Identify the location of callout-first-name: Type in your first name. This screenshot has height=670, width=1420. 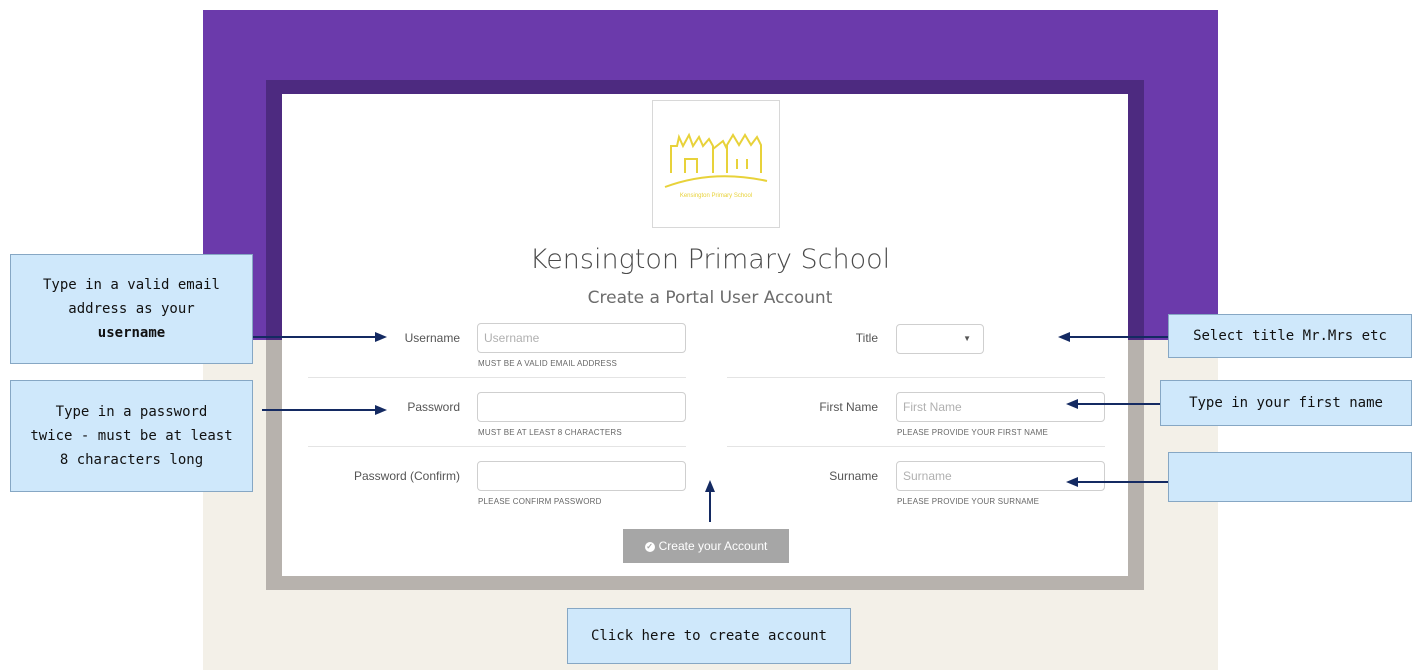
(1286, 403).